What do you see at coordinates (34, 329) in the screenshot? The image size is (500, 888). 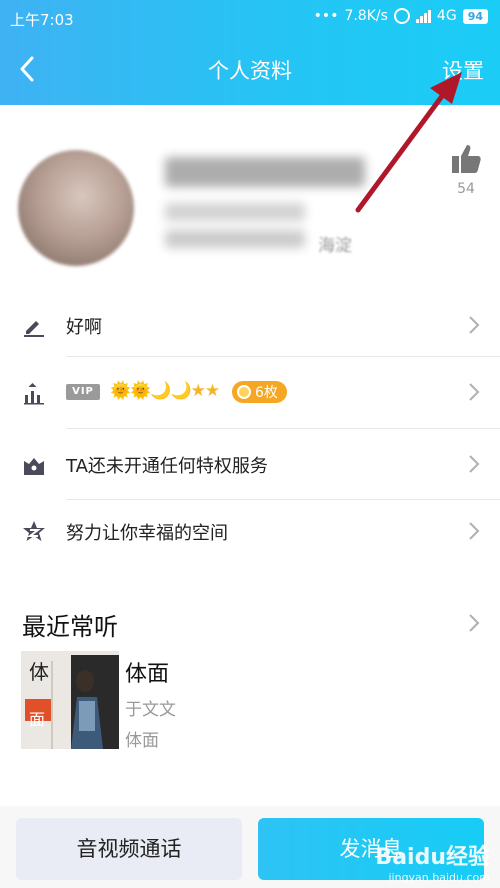 I see `pencil-icon` at bounding box center [34, 329].